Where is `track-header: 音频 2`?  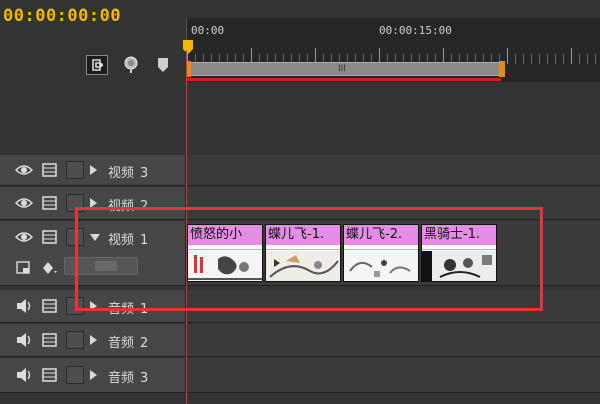
track-header: 音频 2 is located at coordinates (93, 340).